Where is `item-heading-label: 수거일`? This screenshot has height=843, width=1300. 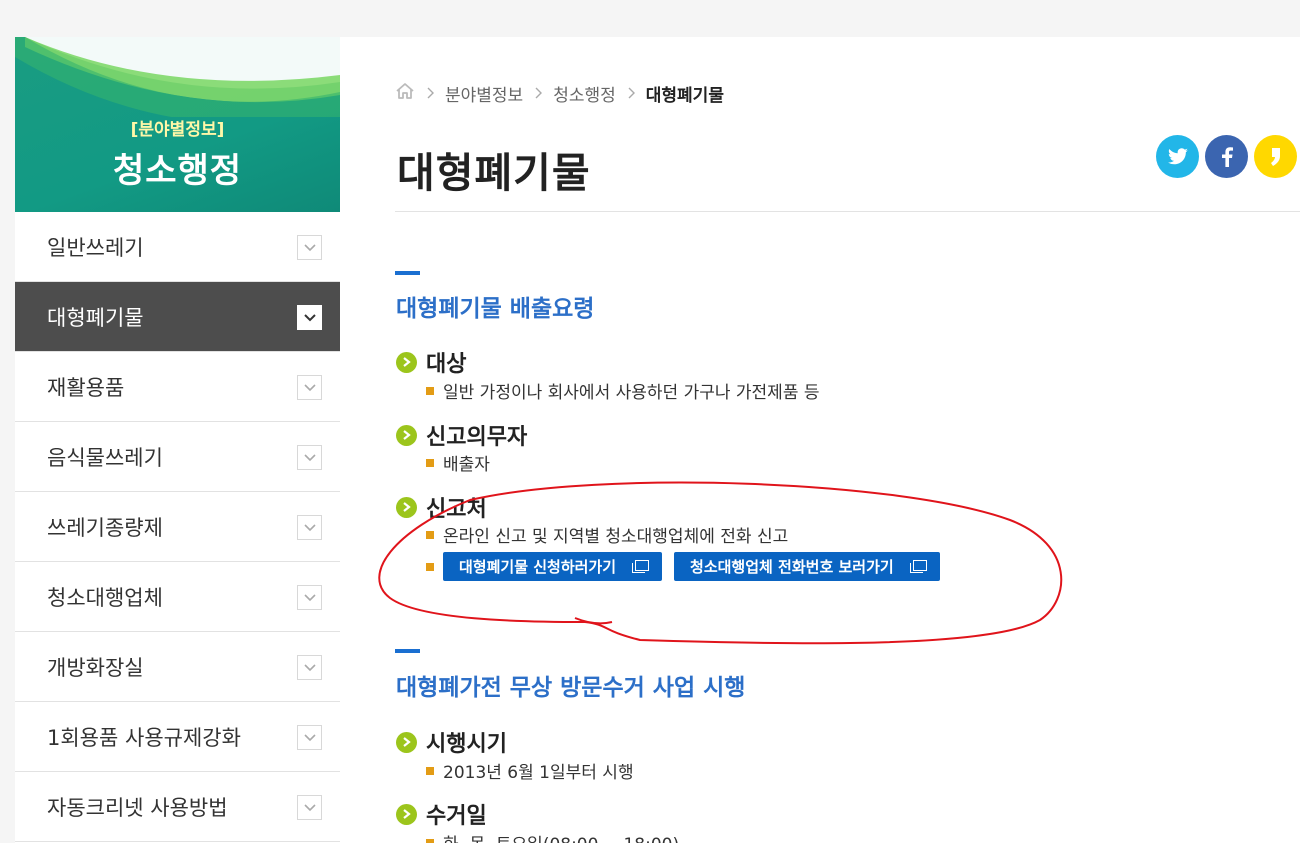 item-heading-label: 수거일 is located at coordinates (456, 816).